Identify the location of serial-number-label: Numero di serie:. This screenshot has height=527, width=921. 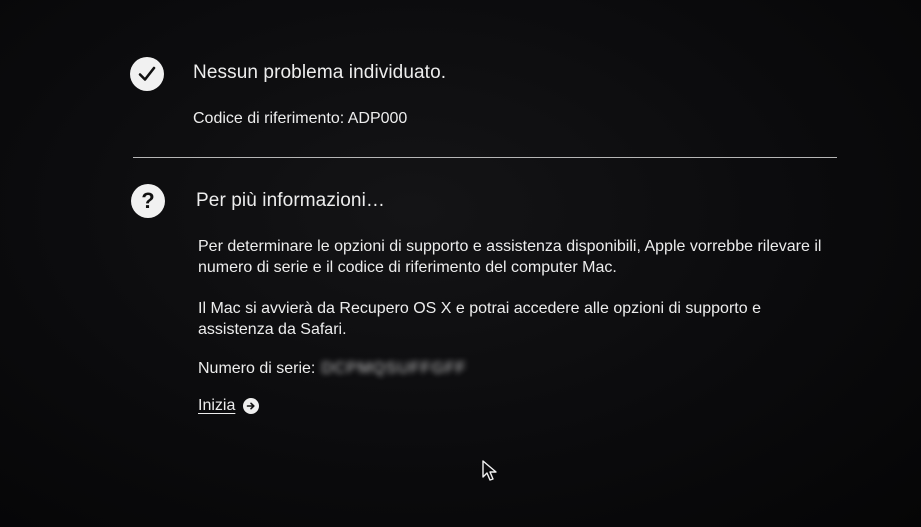
(257, 368).